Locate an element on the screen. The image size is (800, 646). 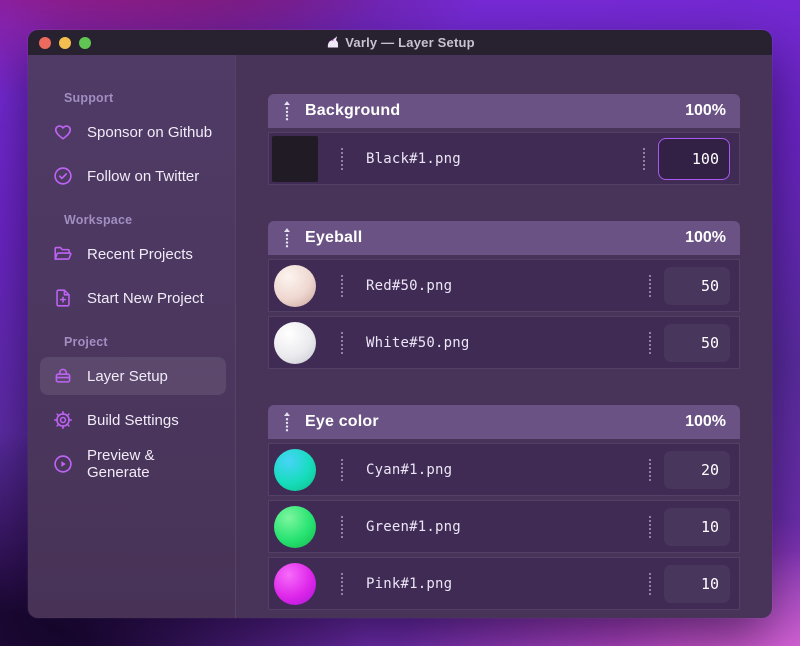
layer-group-header: Background 100% is located at coordinates (504, 111).